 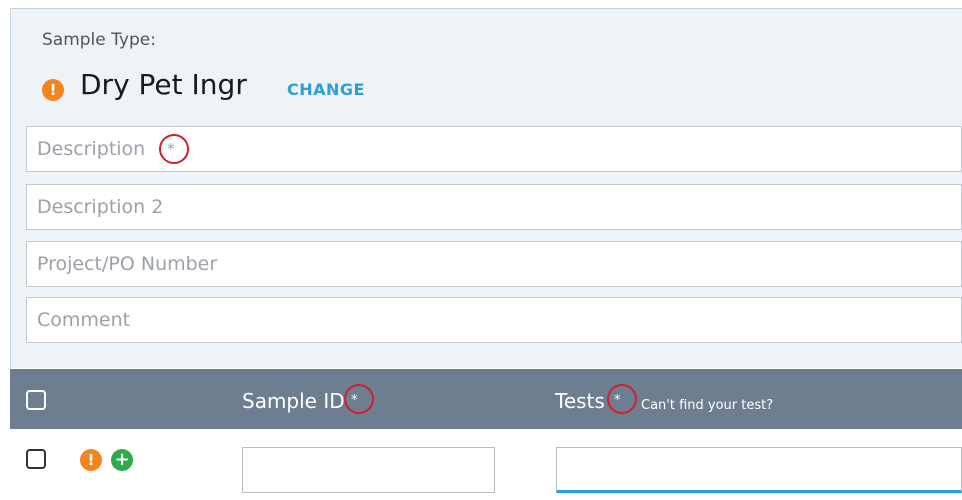 I want to click on cant-find-test-link: Can't find your test?, so click(x=707, y=405).